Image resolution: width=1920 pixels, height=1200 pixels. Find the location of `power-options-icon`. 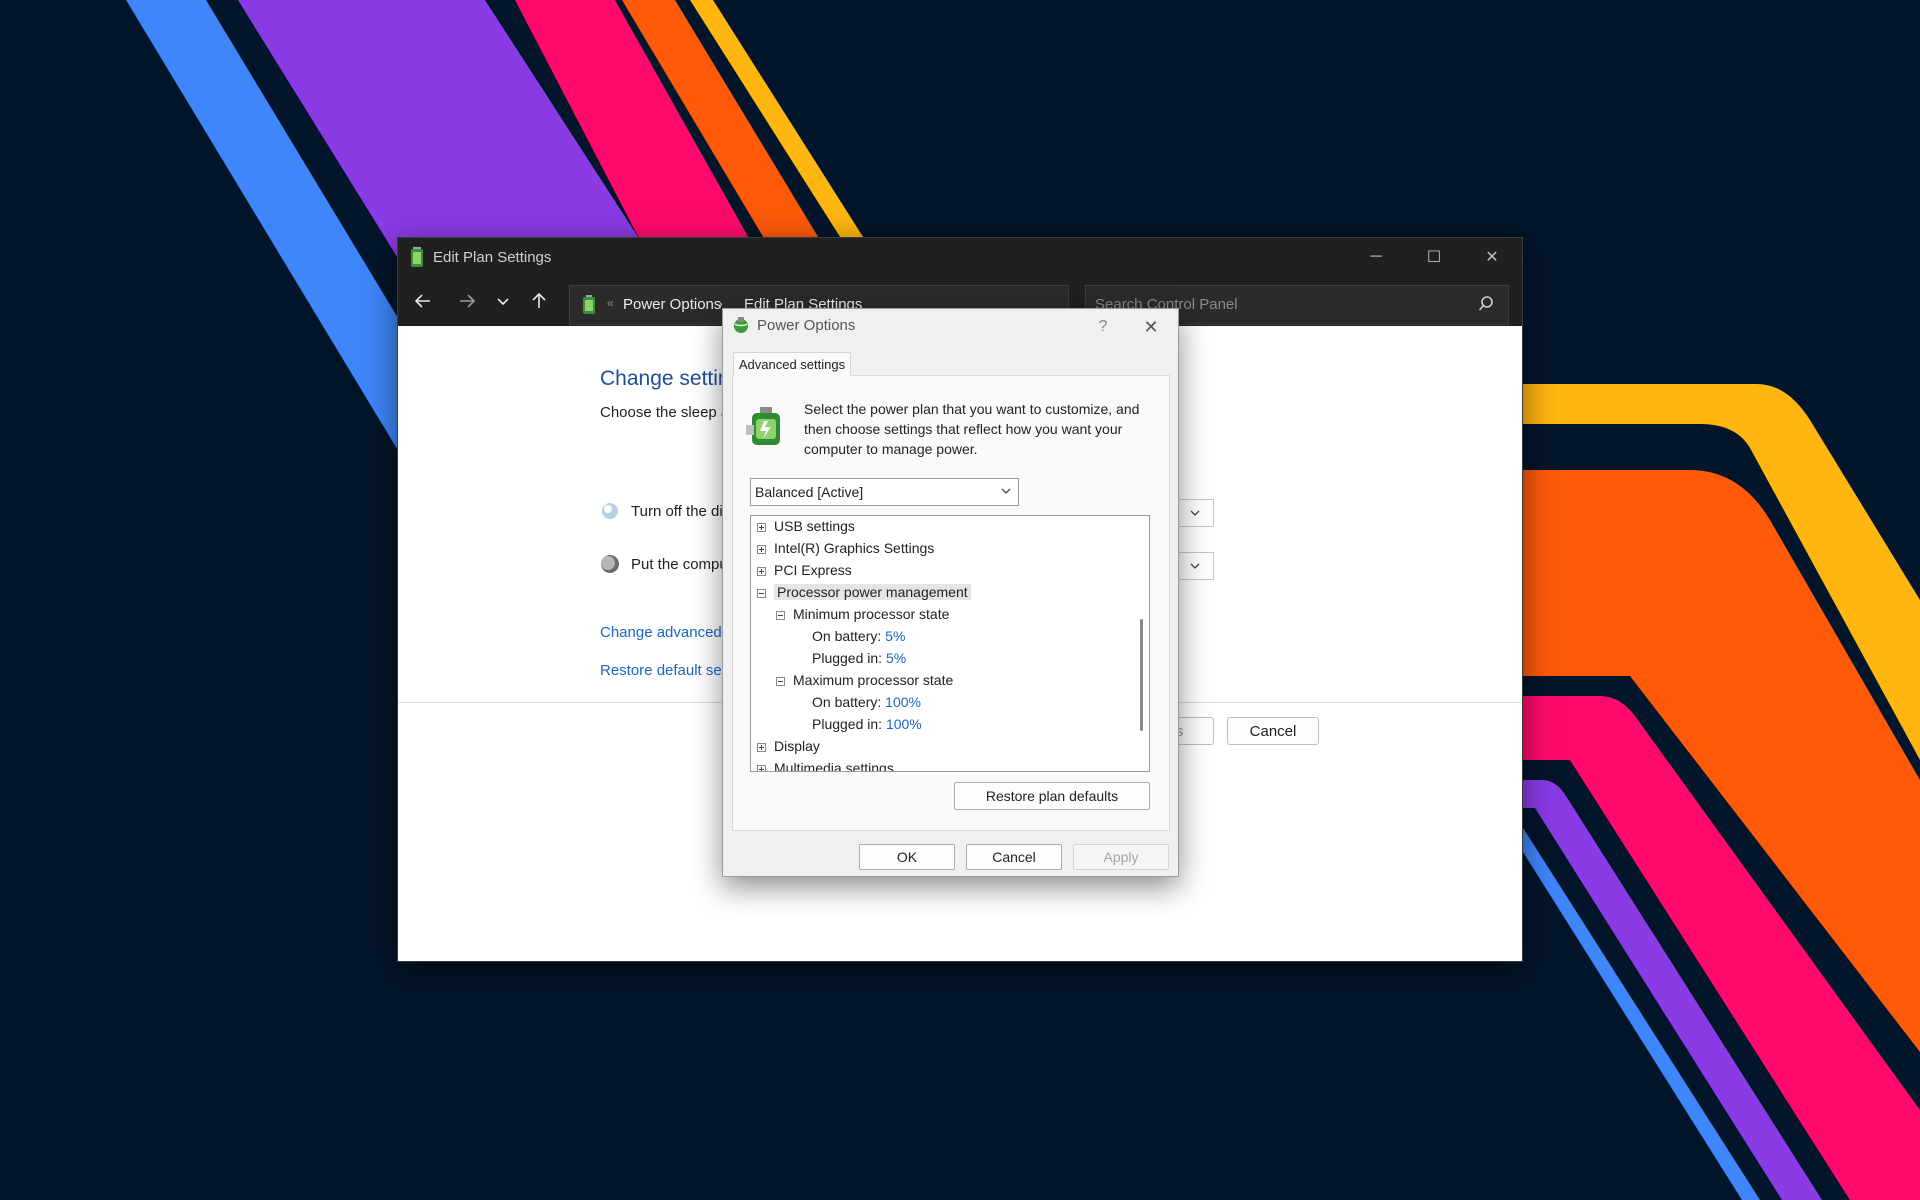

power-options-icon is located at coordinates (741, 325).